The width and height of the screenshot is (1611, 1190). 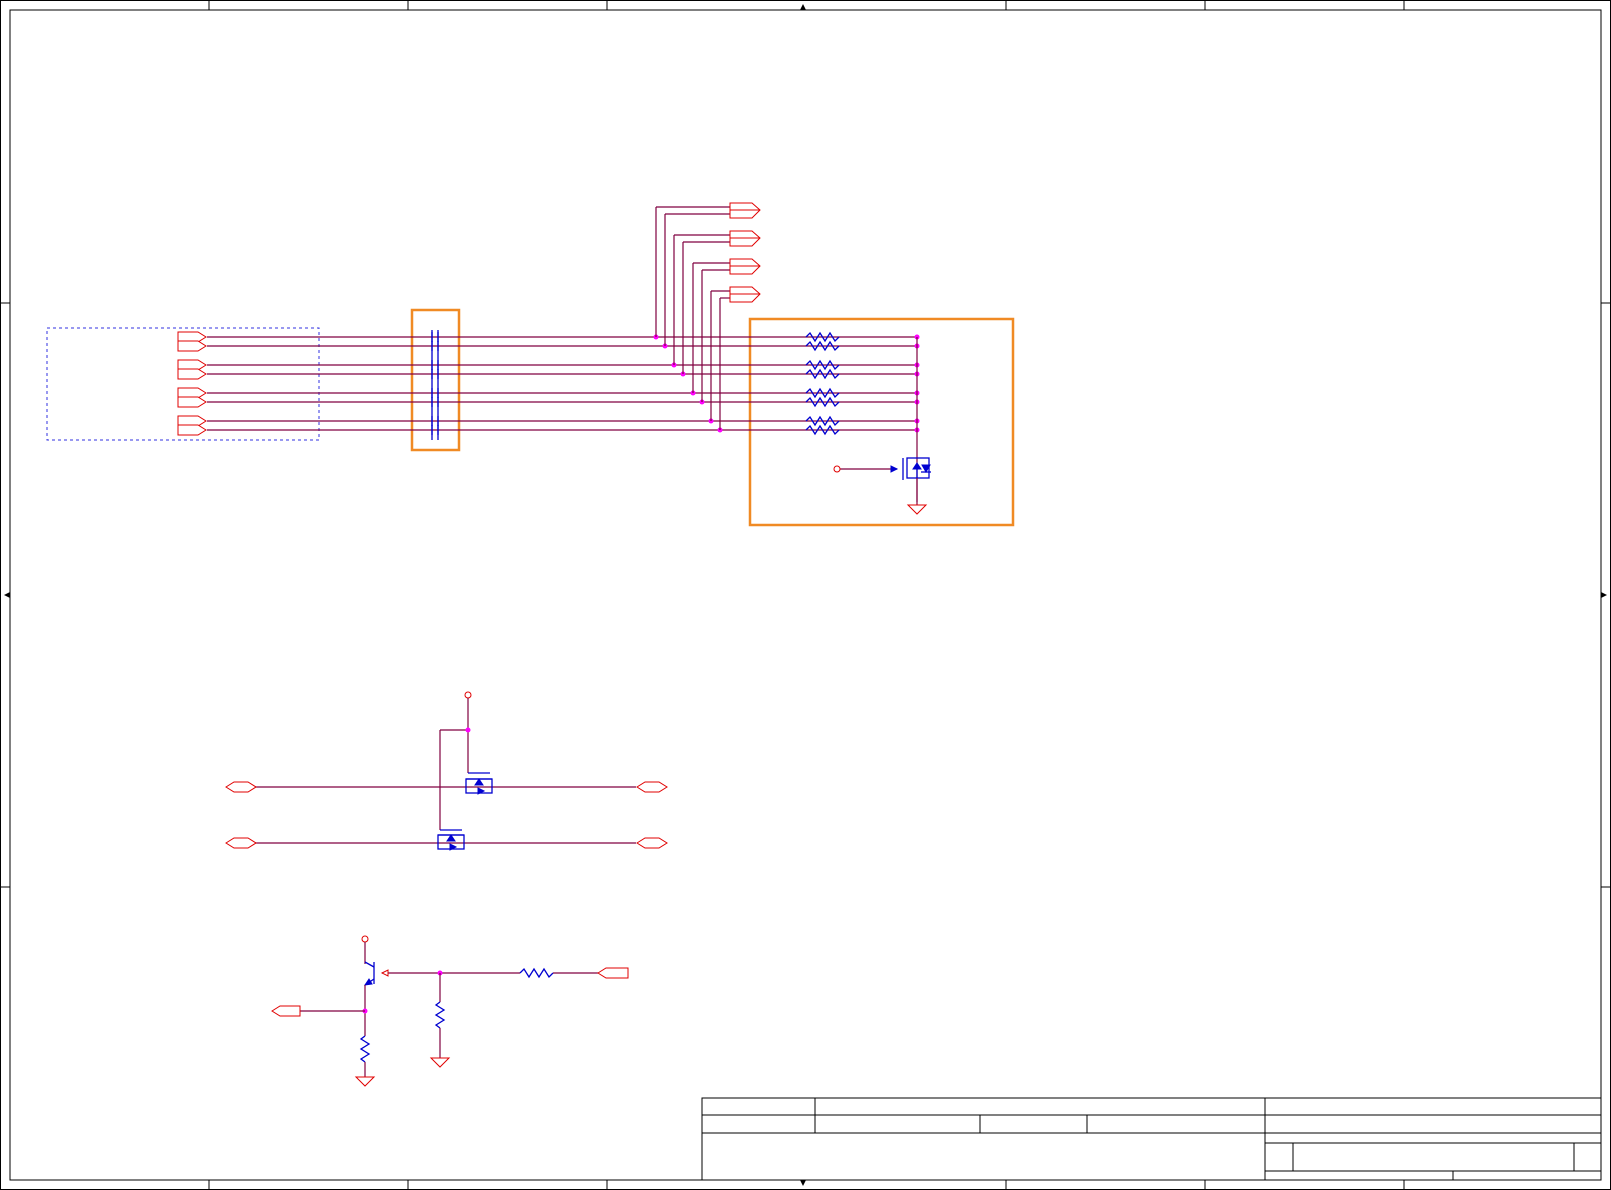 What do you see at coordinates (822, 383) in the screenshot?
I see `pullup-resistor-array` at bounding box center [822, 383].